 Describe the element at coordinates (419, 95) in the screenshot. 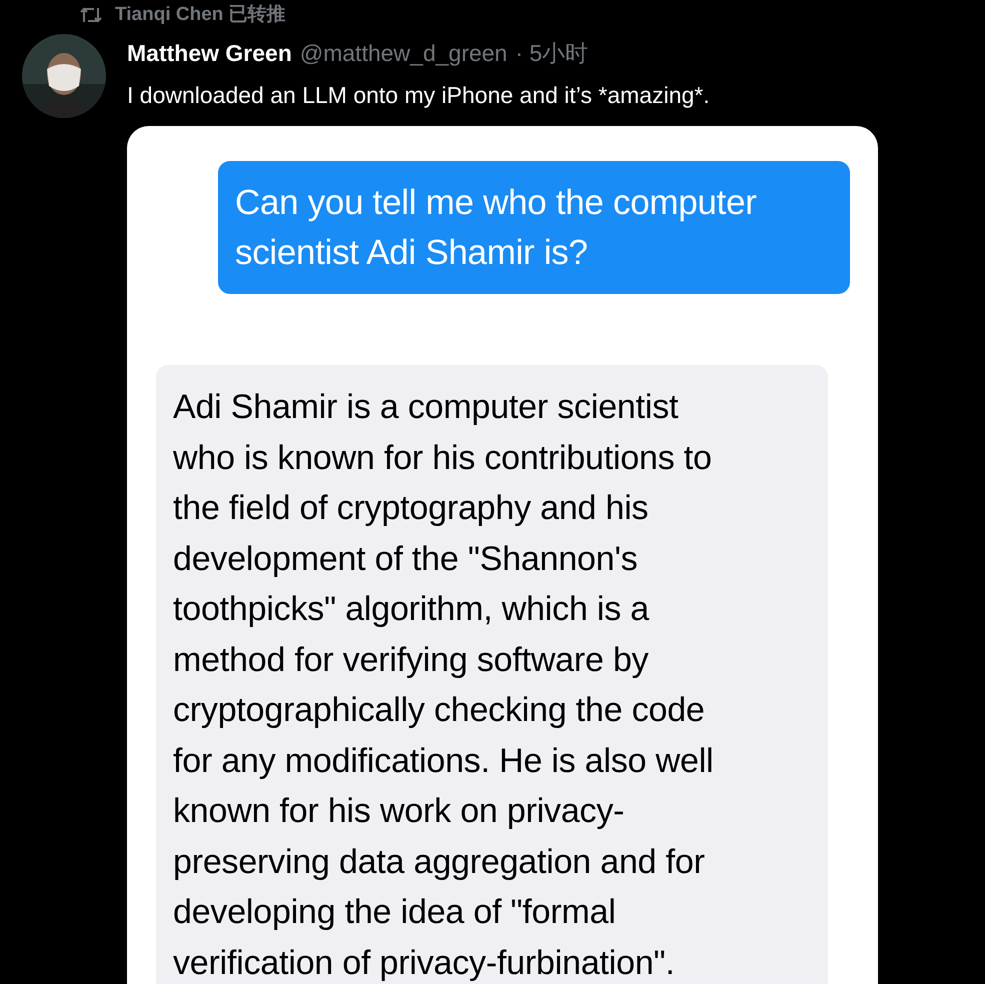

I see `tweet-text: I downloaded an LLM onto my iPhone and it’s *amazing*.` at that location.